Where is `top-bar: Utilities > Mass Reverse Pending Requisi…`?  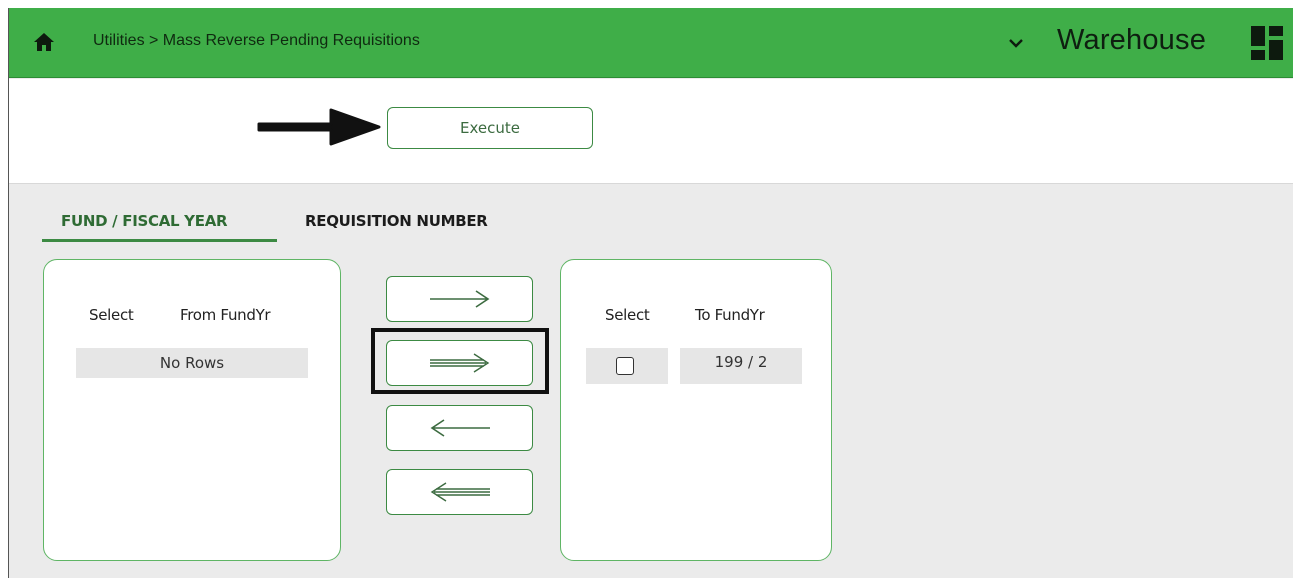 top-bar: Utilities > Mass Reverse Pending Requisi… is located at coordinates (651, 43).